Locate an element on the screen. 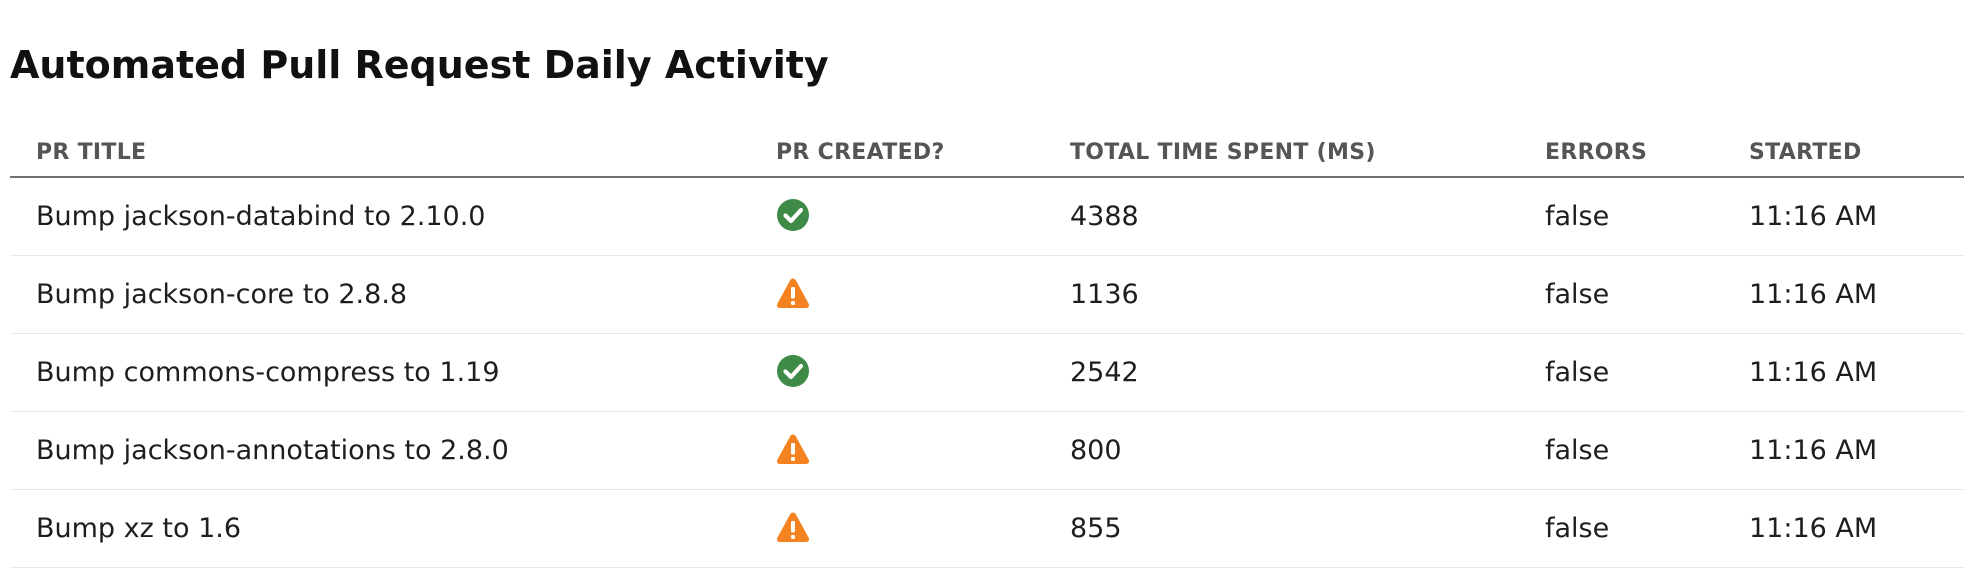 This screenshot has height=587, width=1964. column-header-total-time: TOTAL TIME SPENT (MS) is located at coordinates (1281, 153).